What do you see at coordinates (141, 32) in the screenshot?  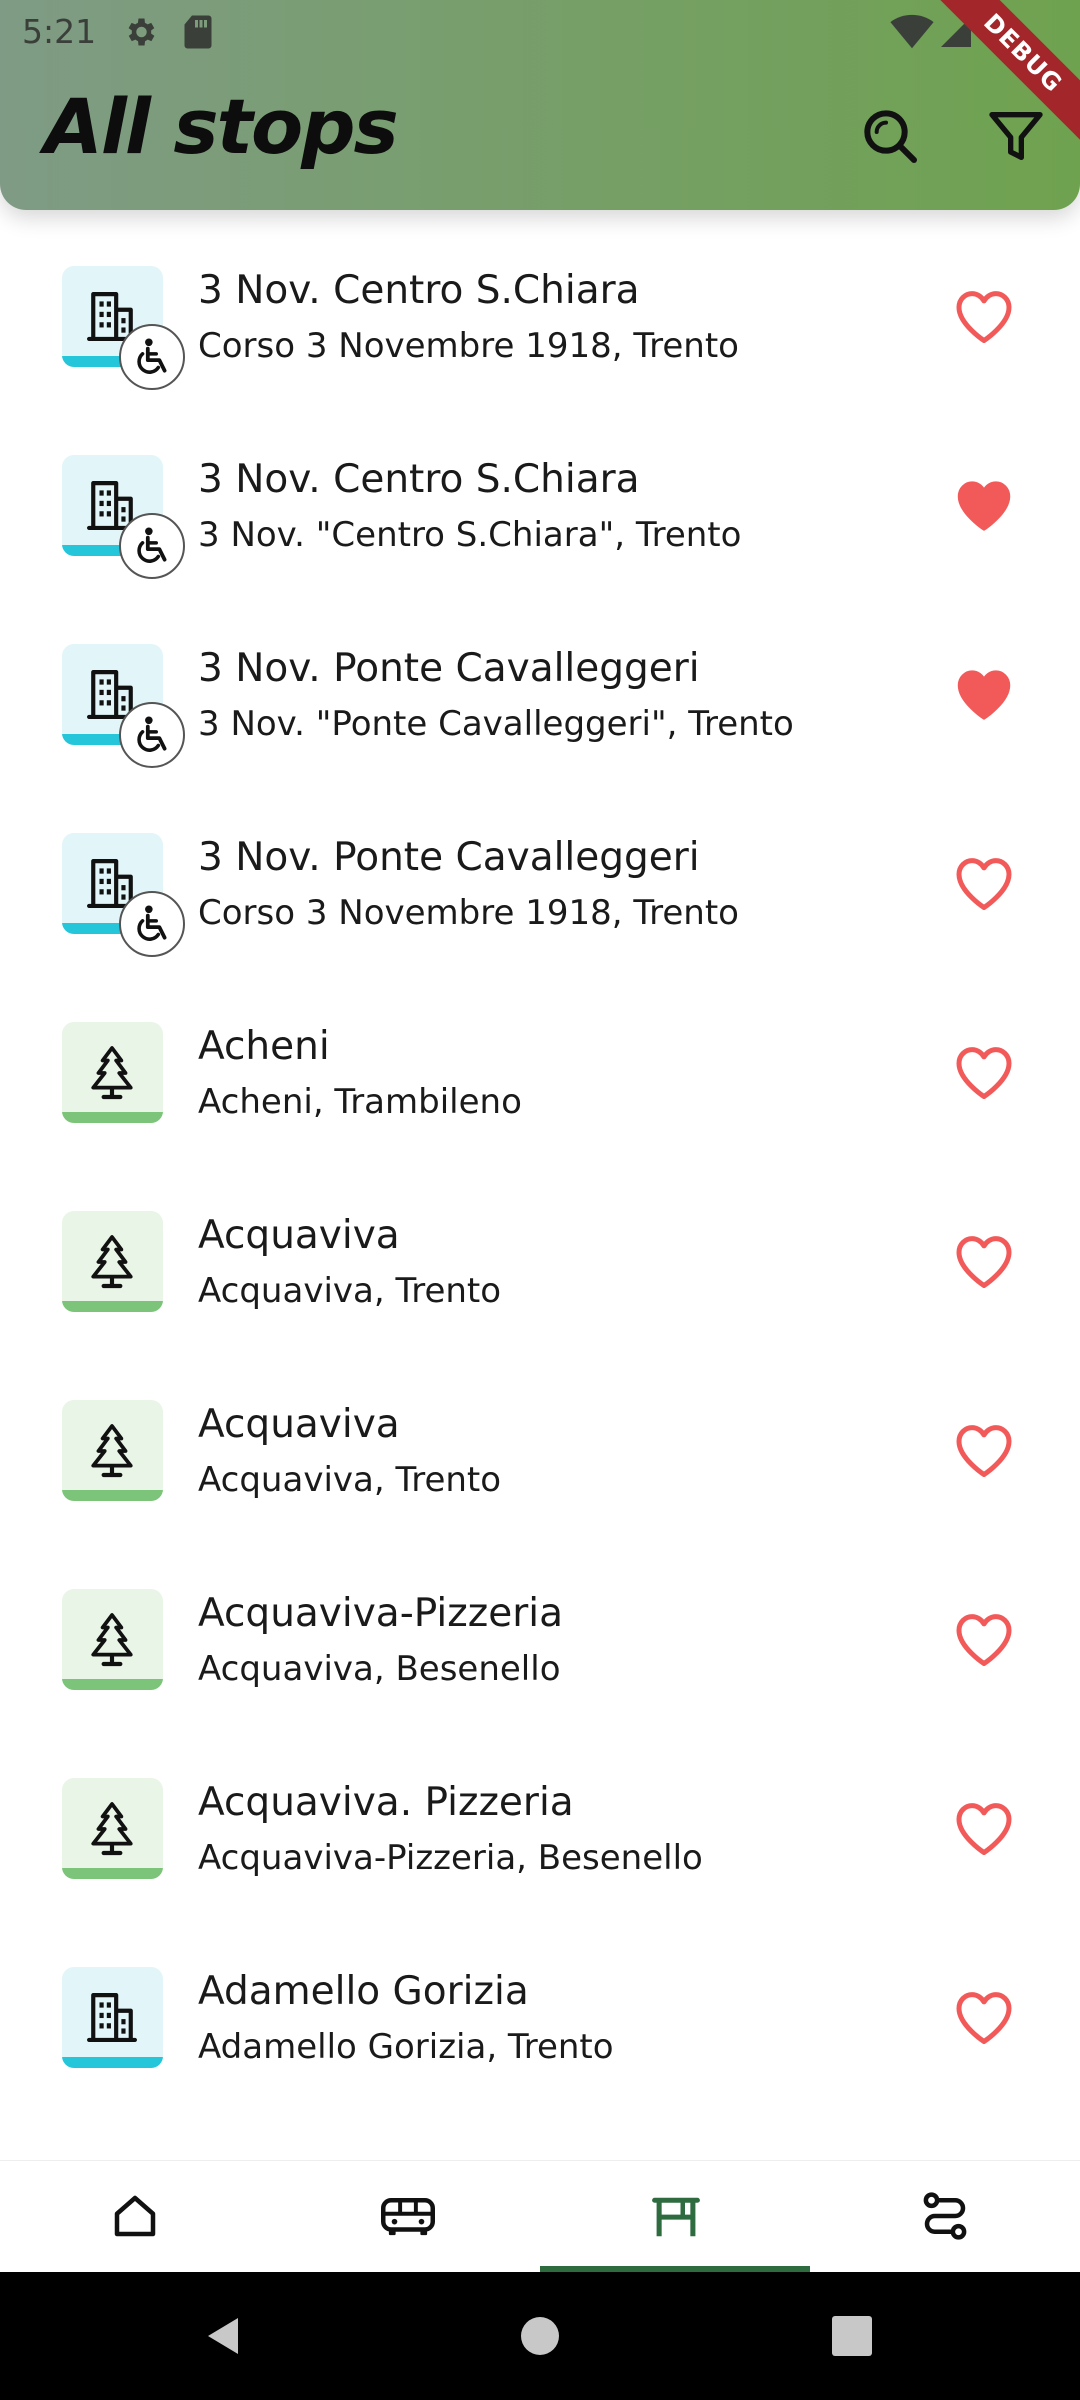 I see `settings-icon` at bounding box center [141, 32].